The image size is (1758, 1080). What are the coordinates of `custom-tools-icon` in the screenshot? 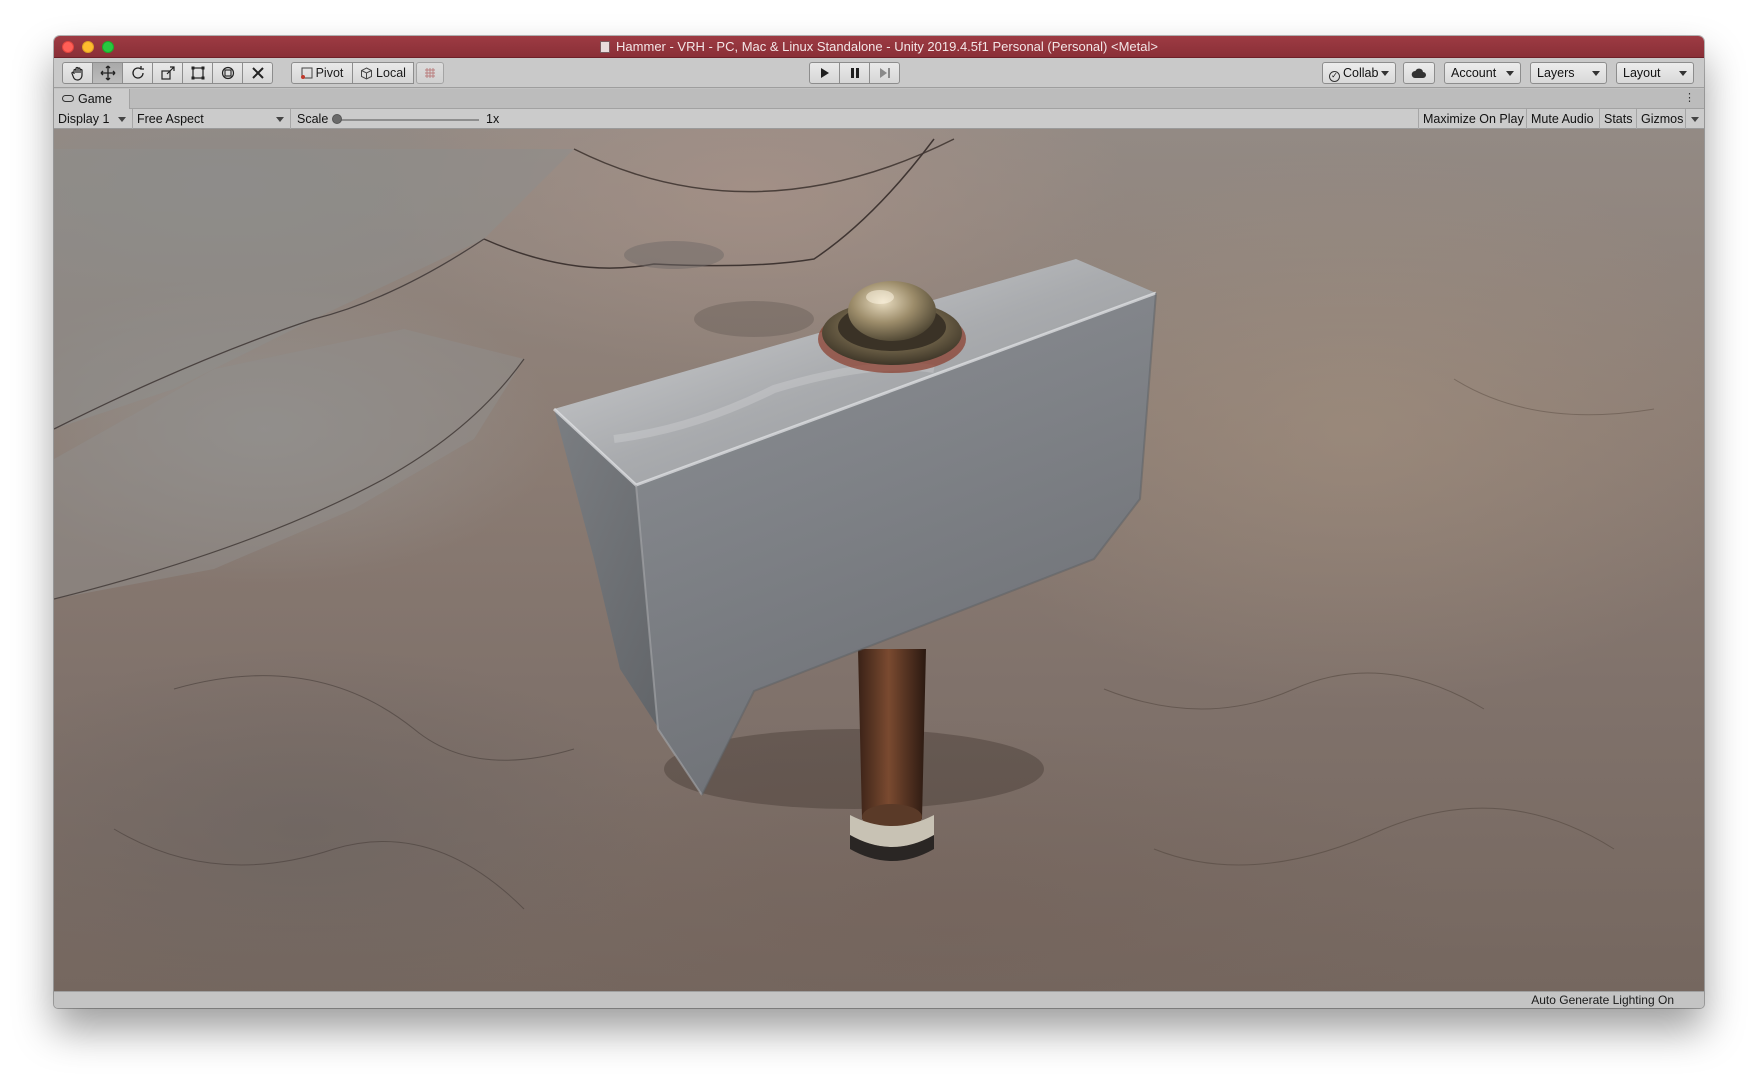 It's located at (257, 73).